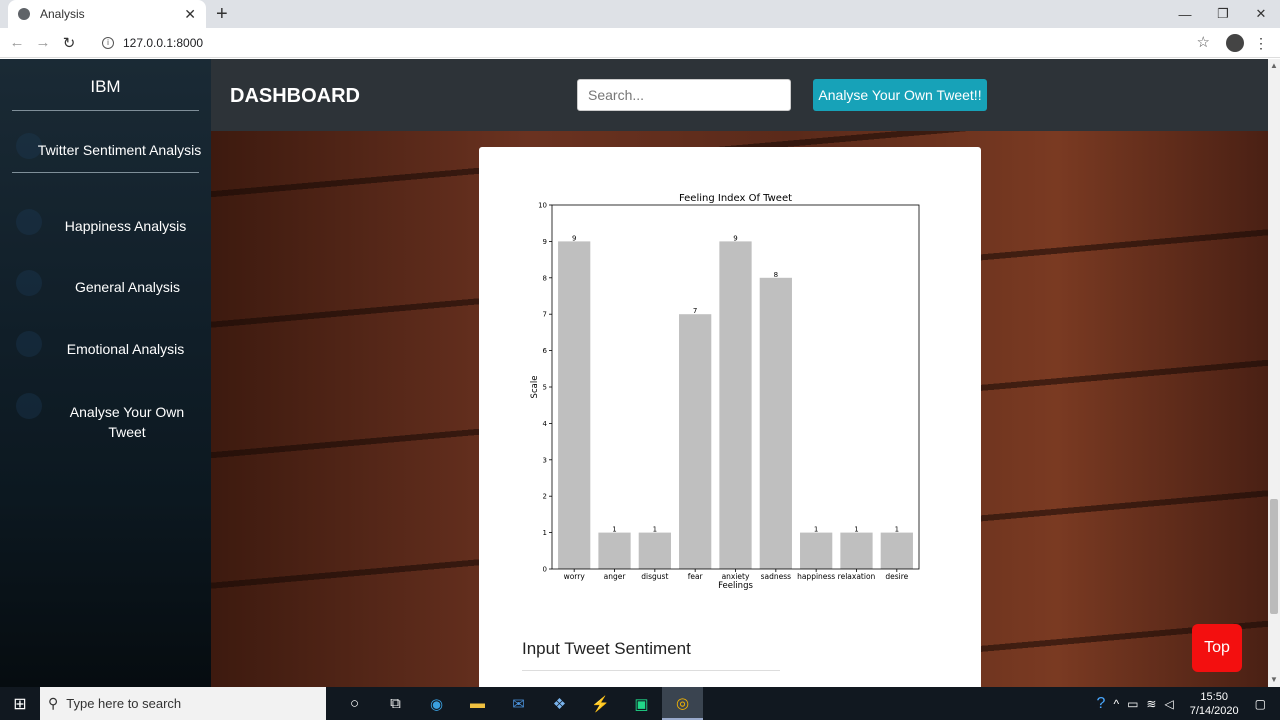  I want to click on restore-icon: ❐, so click(1223, 14).